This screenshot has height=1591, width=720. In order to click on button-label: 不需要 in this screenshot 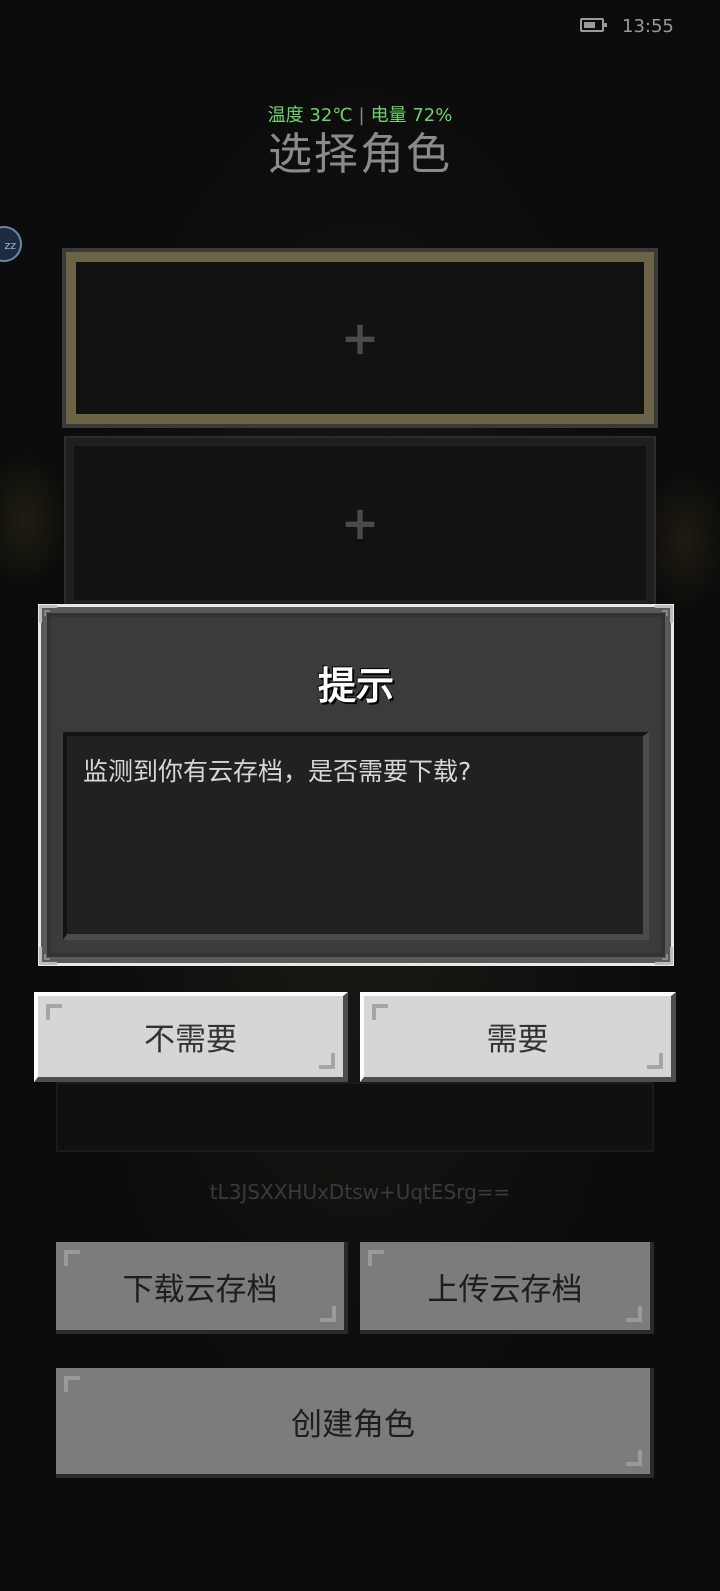, I will do `click(190, 1040)`.